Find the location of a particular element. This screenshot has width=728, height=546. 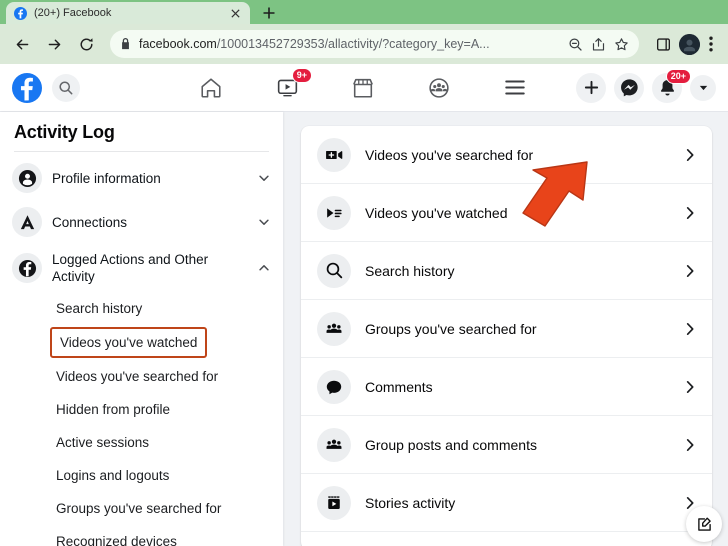

list-item: Group posts and comments is located at coordinates (506, 445).